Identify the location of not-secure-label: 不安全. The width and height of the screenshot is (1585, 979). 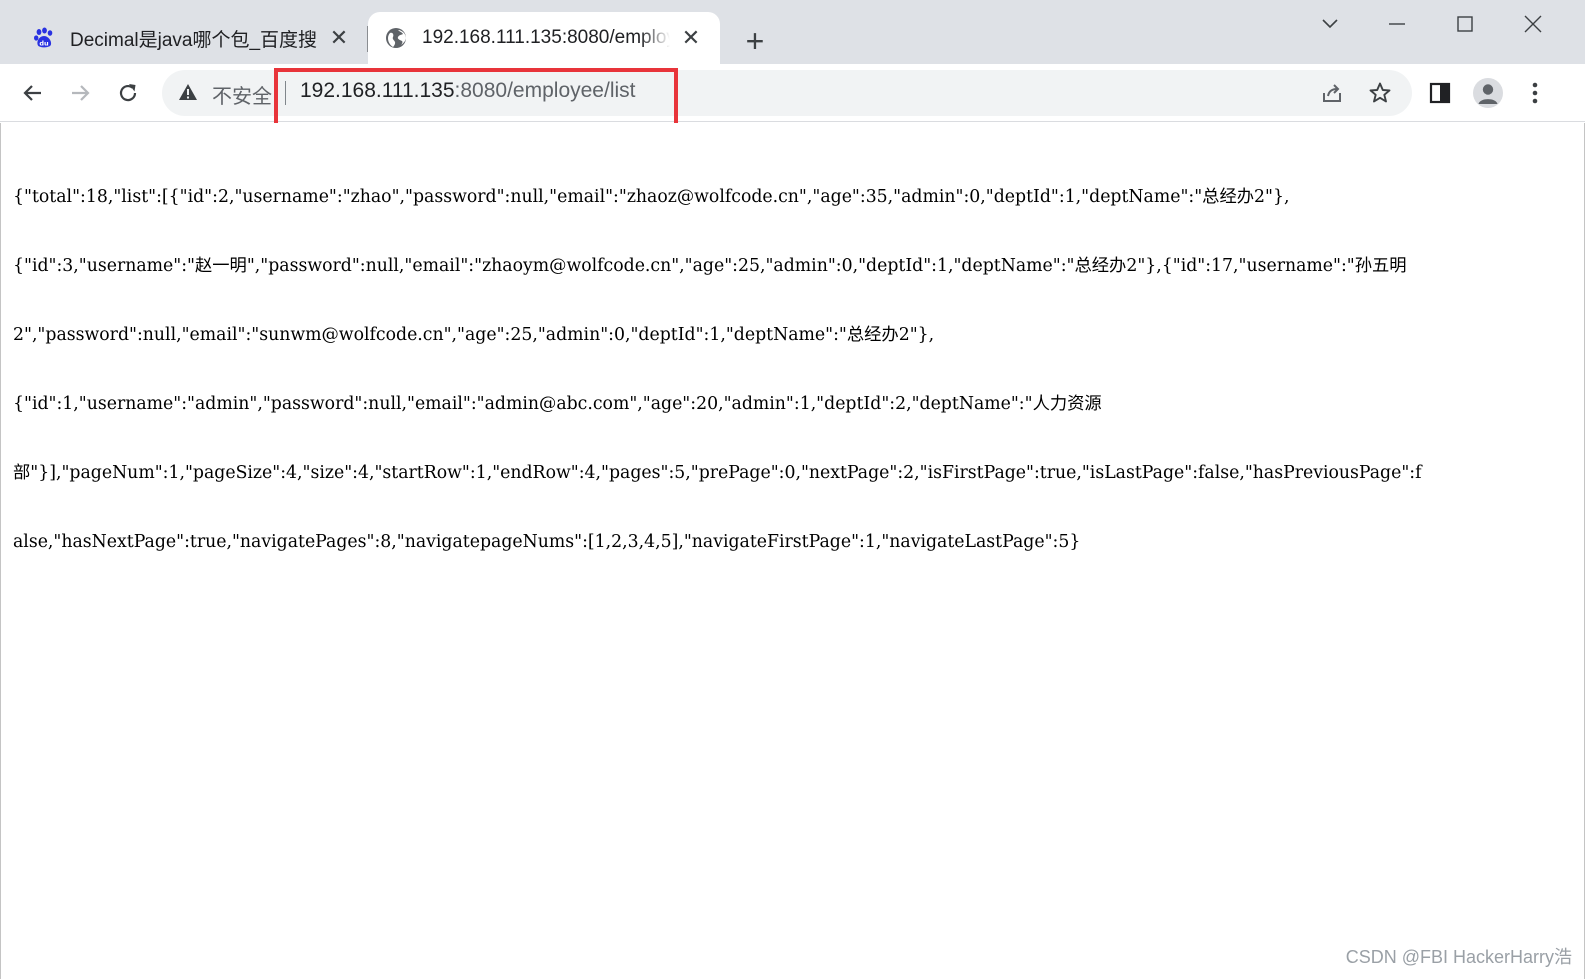
(242, 94).